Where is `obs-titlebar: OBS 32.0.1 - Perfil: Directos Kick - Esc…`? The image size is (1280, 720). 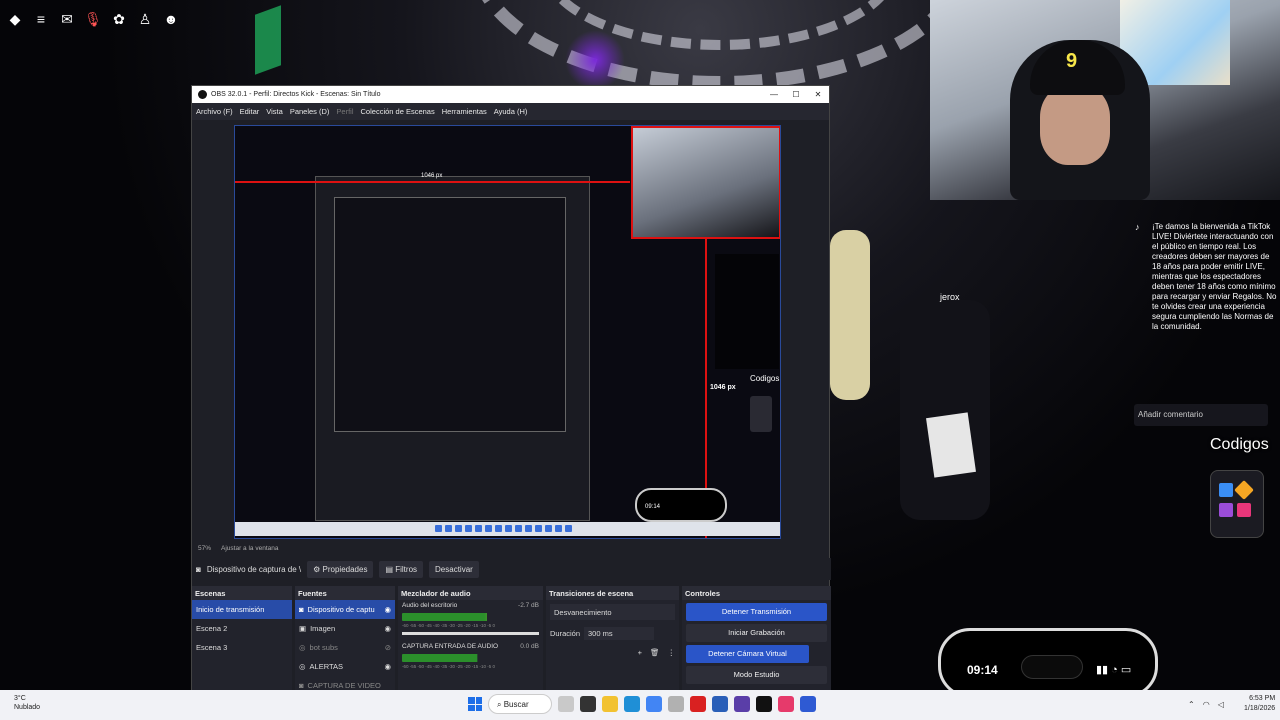
obs-titlebar: OBS 32.0.1 - Perfil: Directos Kick - Esc… is located at coordinates (510, 94).